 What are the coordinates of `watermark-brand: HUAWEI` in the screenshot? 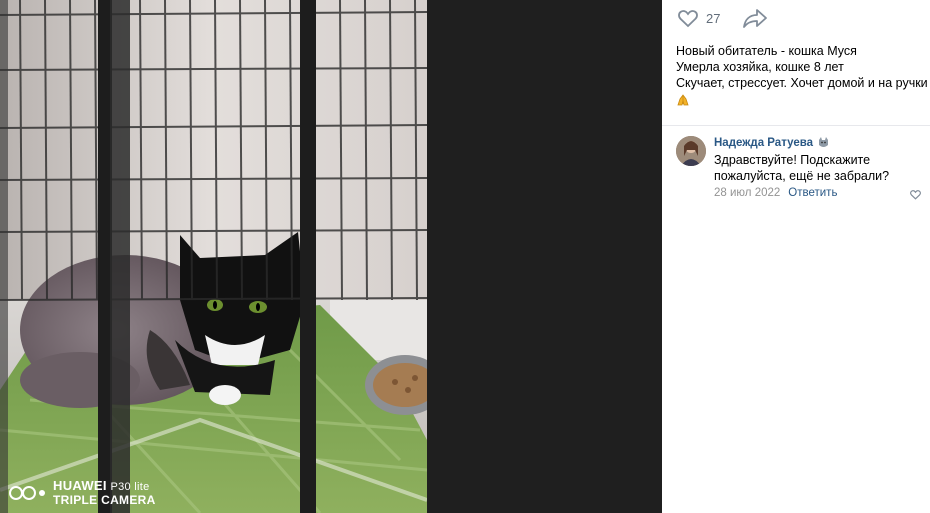 It's located at (80, 485).